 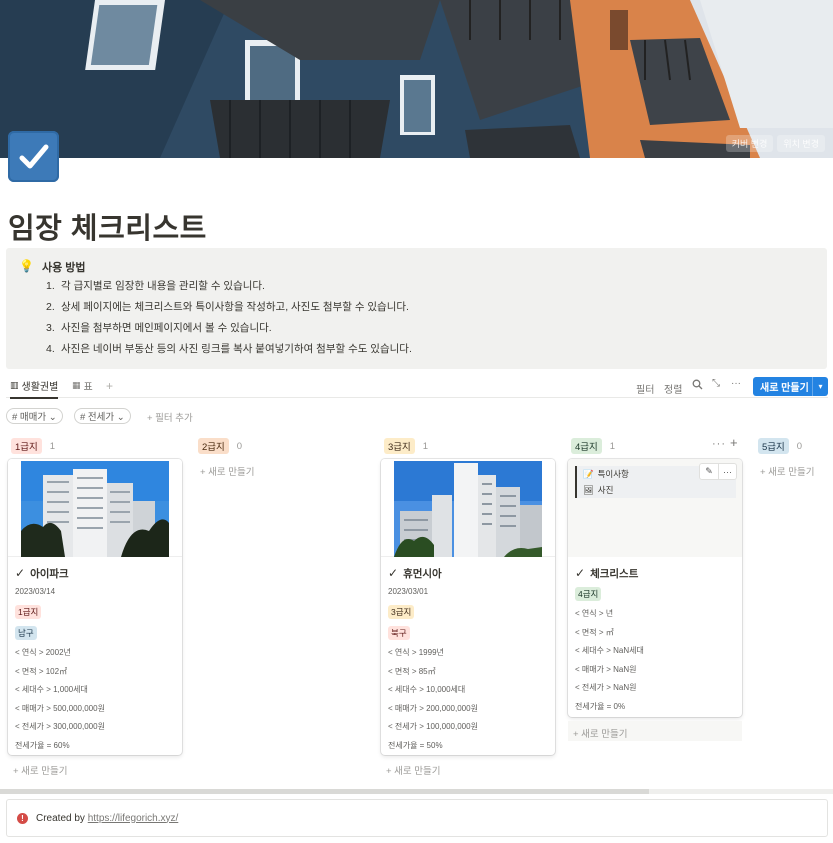 I want to click on page-link-photos: 🖼 사진, so click(x=655, y=490).